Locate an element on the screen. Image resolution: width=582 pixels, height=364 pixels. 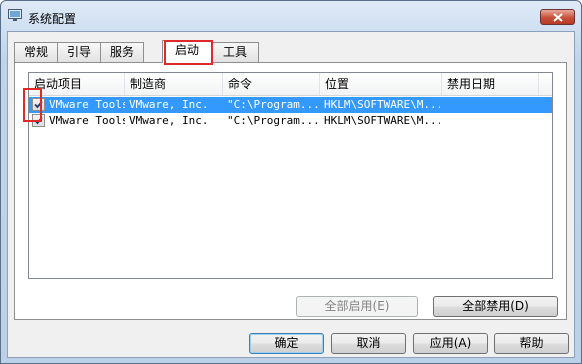
column-manufacturer: 制造商 is located at coordinates (174, 84).